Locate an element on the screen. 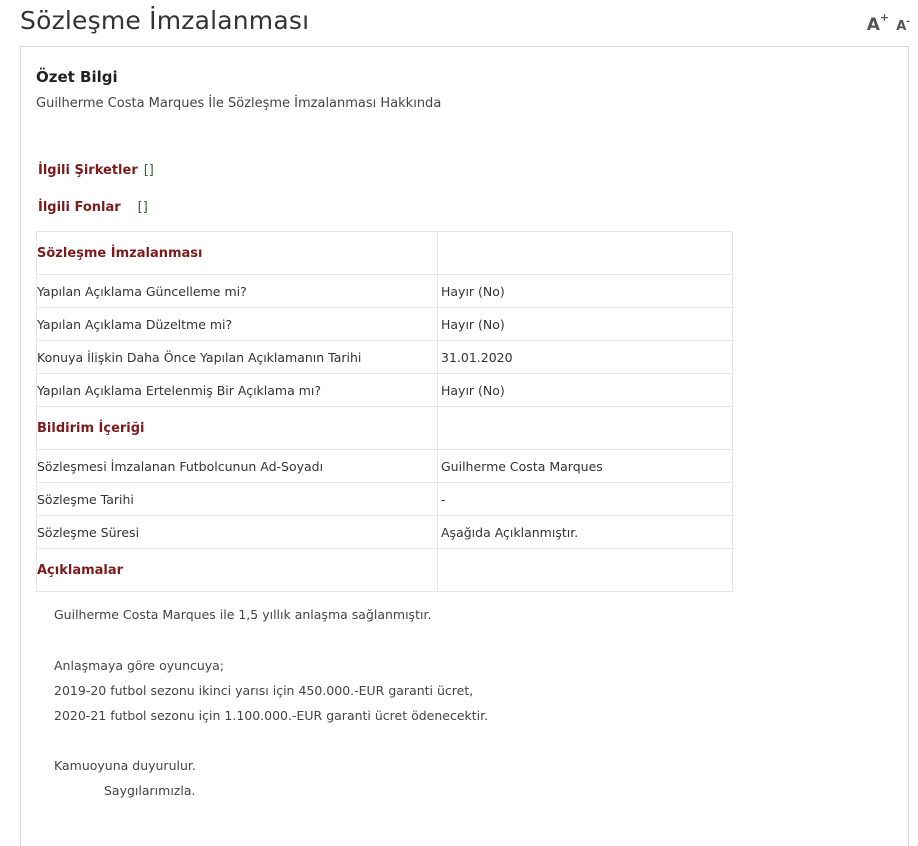  row-label: Sözleşme Tarihi is located at coordinates (237, 499).